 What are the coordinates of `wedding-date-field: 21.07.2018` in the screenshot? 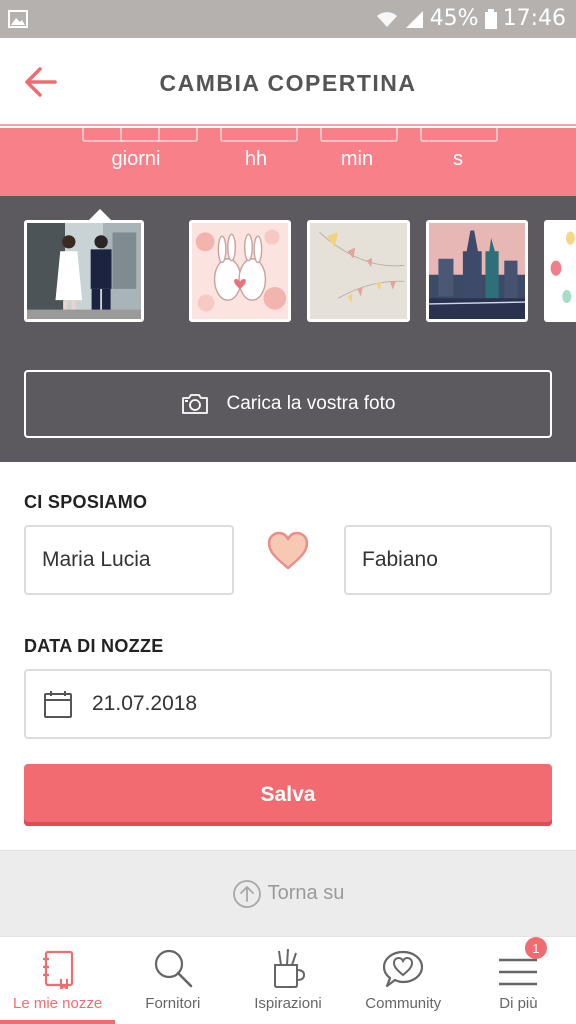 It's located at (288, 704).